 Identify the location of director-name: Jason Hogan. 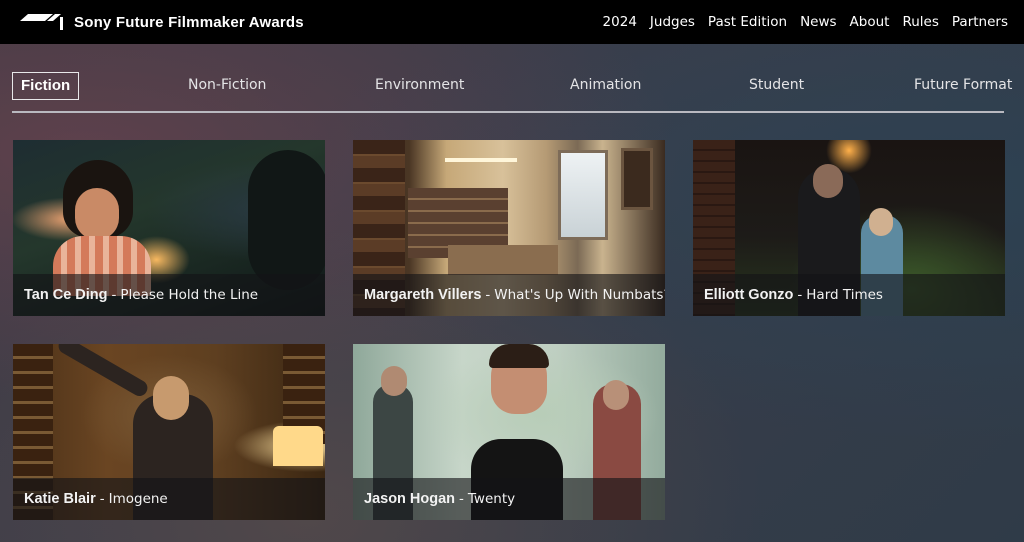
(410, 499).